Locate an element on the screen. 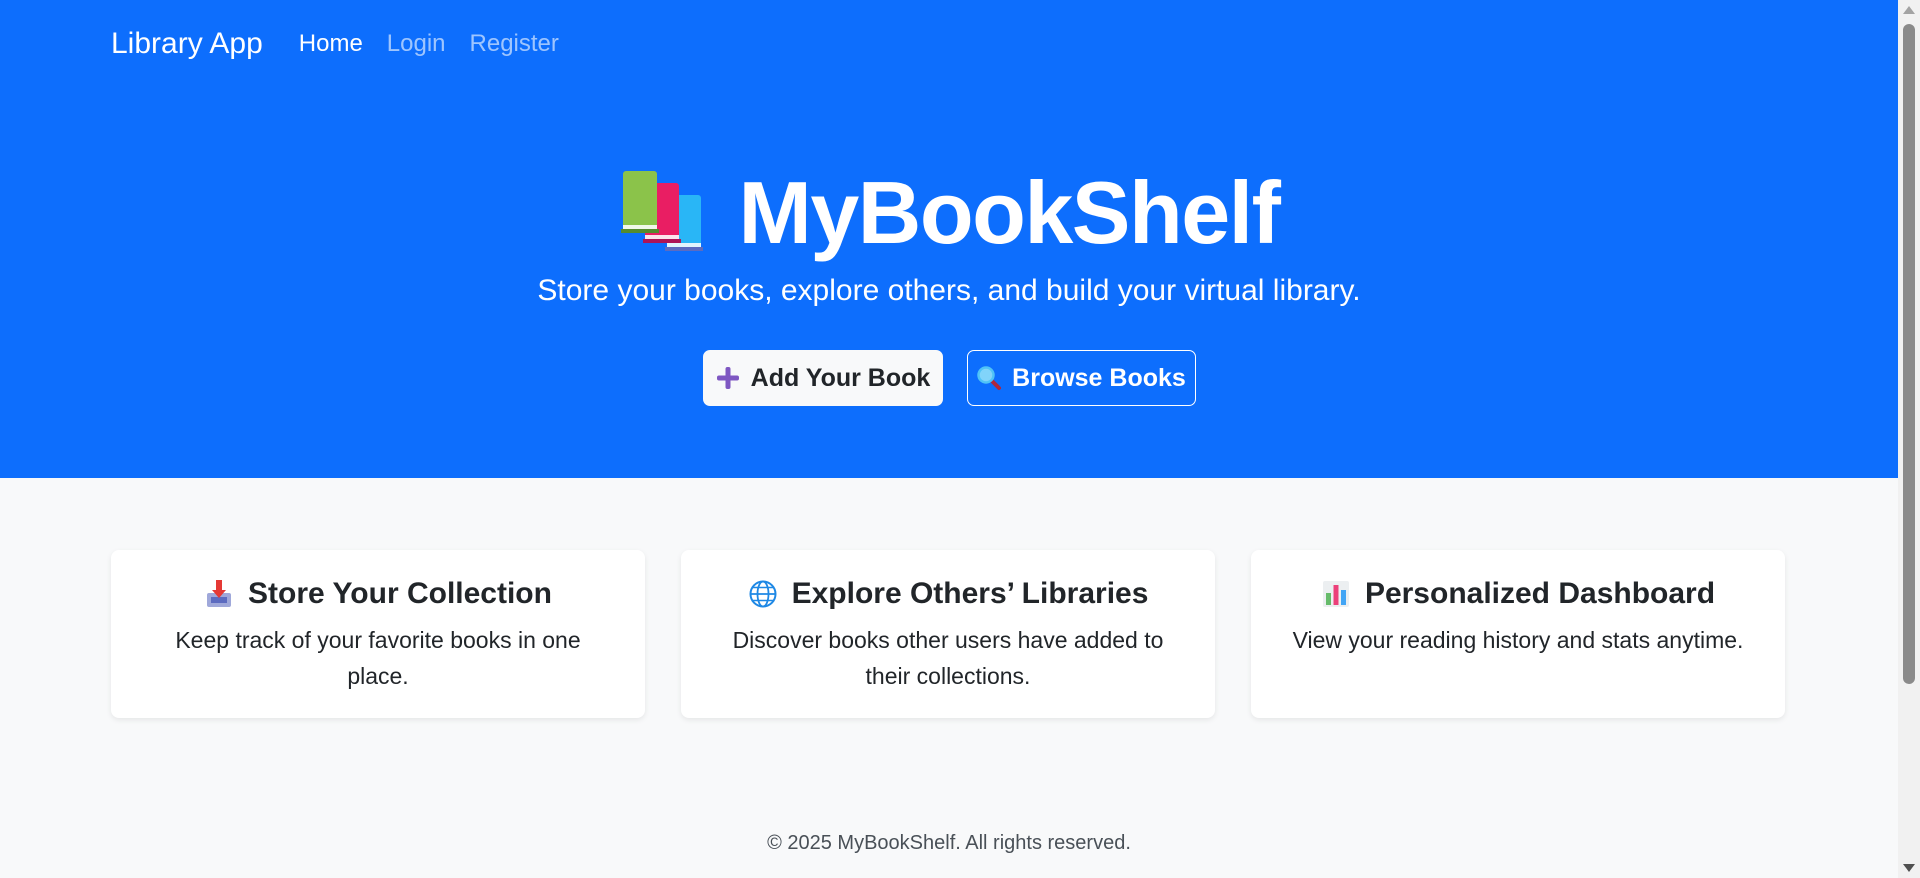 Image resolution: width=1920 pixels, height=878 pixels. nav-link-home: Home is located at coordinates (331, 44).